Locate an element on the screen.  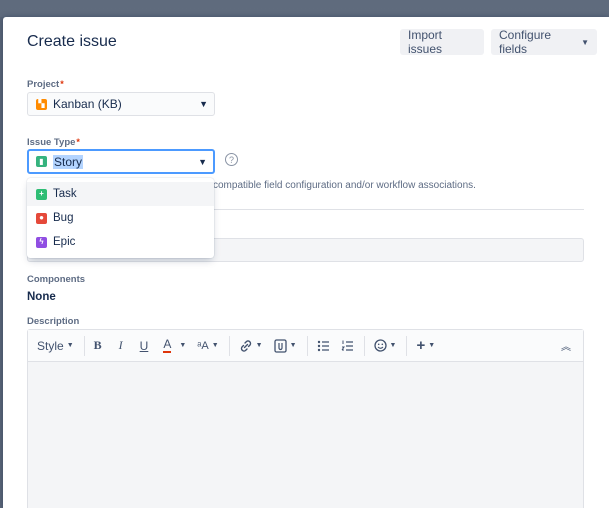
more-formatting-button: ᵃA ▼ is located at coordinates (207, 346).